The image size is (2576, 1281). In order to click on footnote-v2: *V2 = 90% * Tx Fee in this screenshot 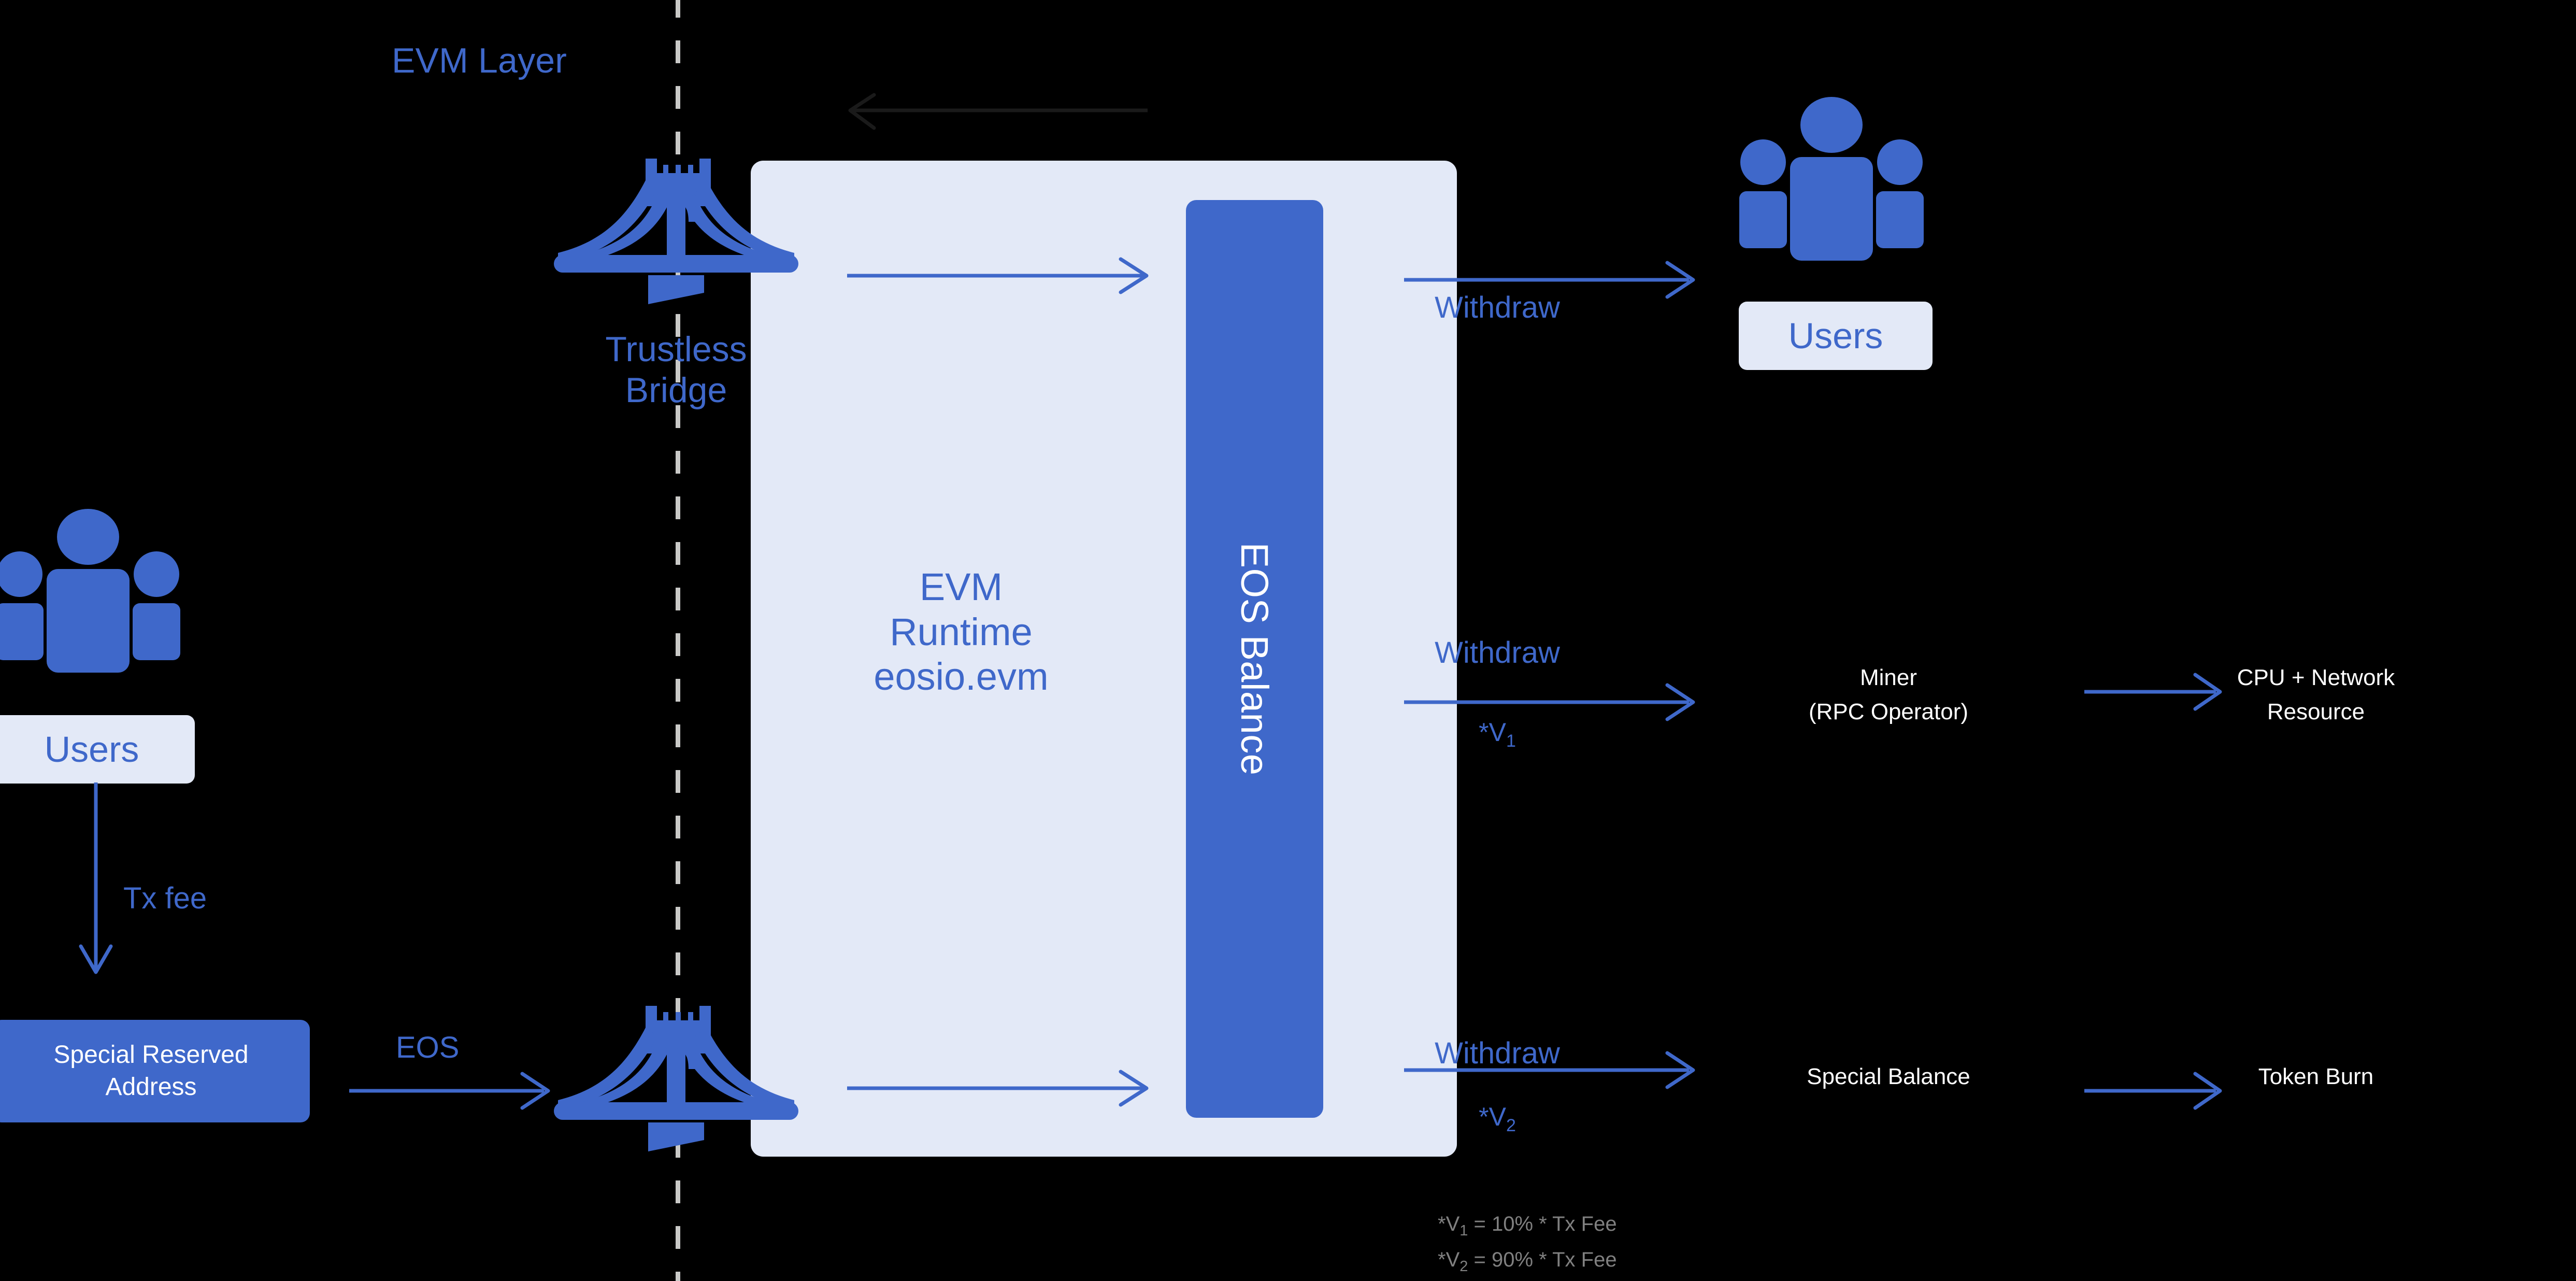, I will do `click(1528, 1261)`.